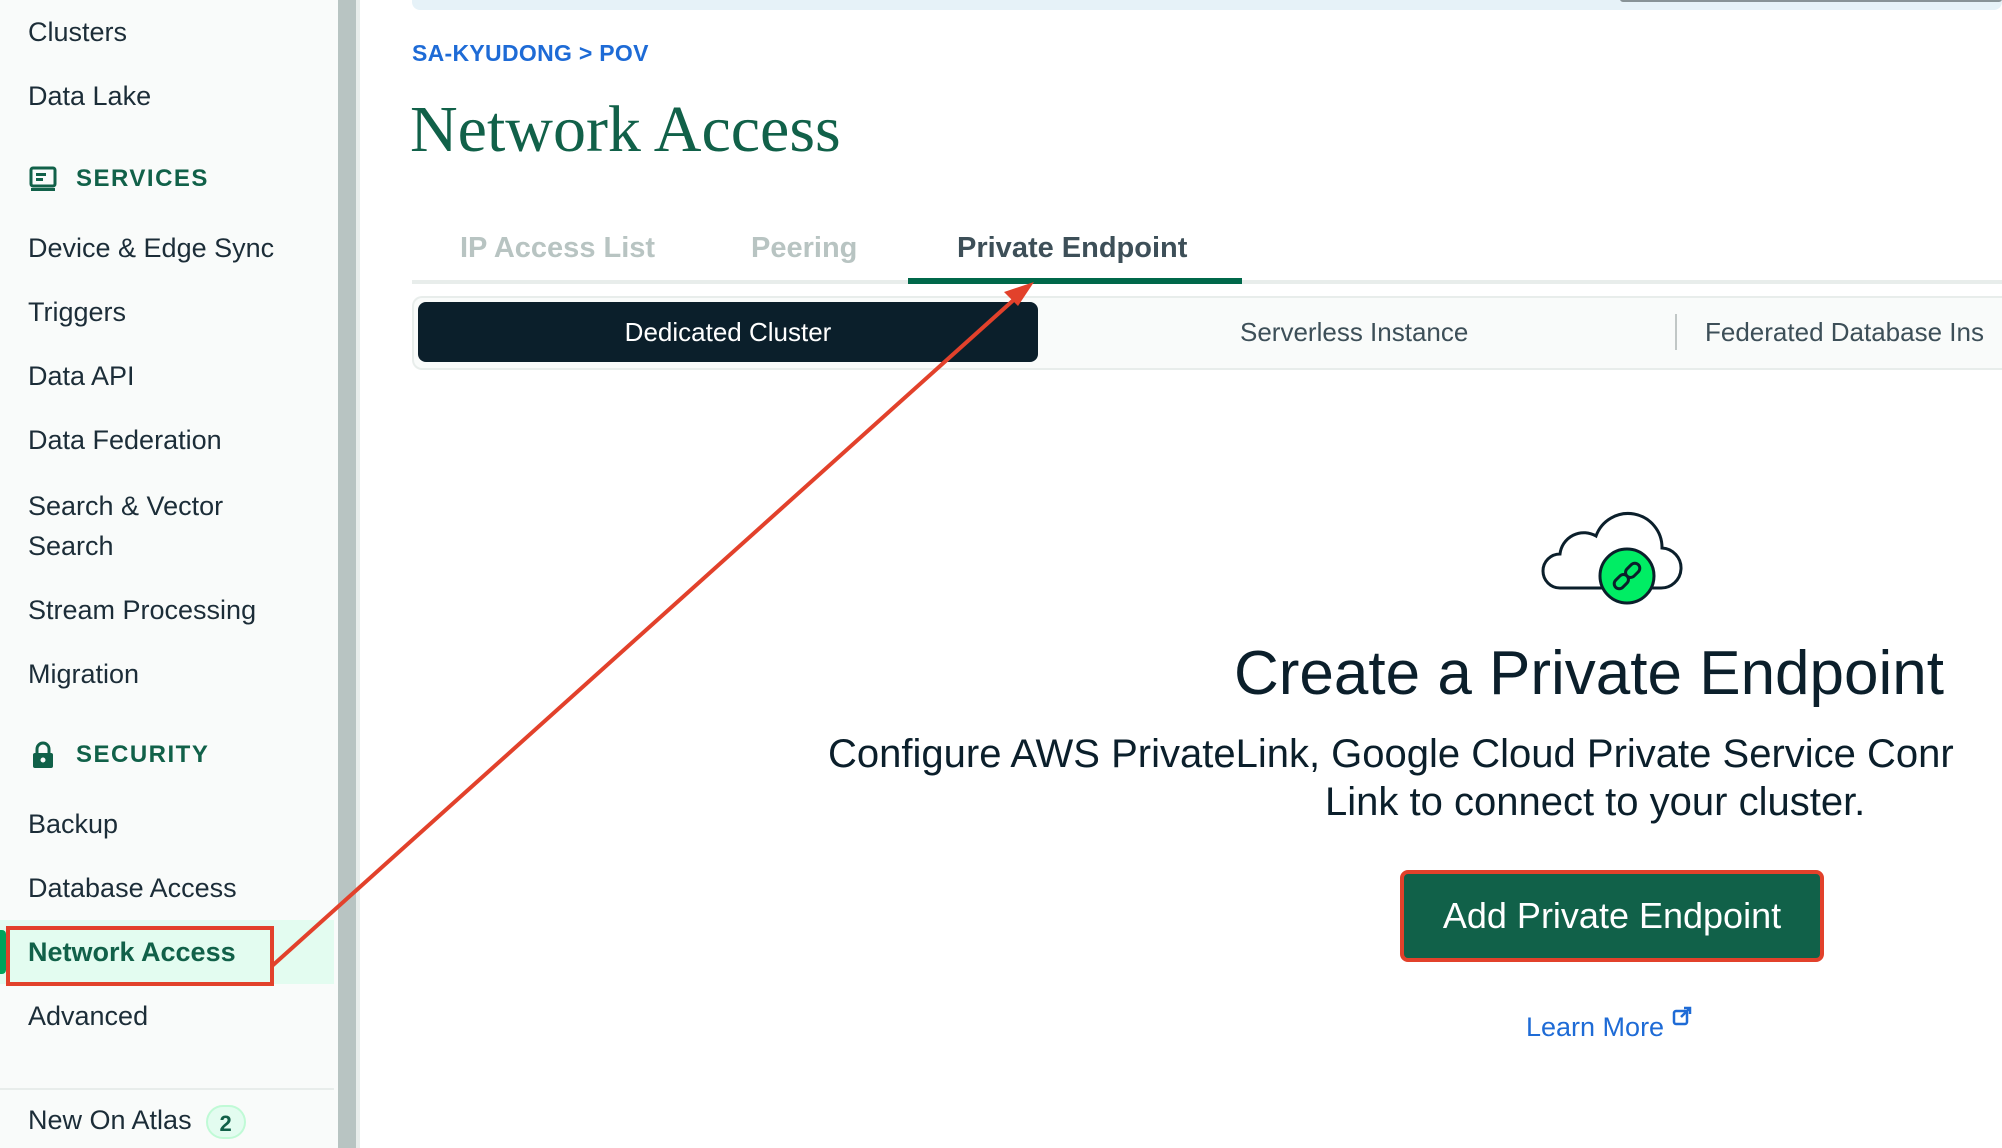 This screenshot has height=1148, width=2002. I want to click on breadcrumb: SA-KYUDONG > POV, so click(530, 53).